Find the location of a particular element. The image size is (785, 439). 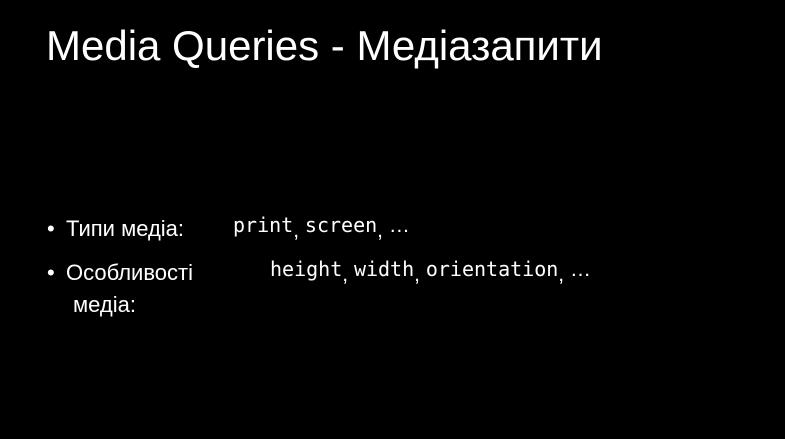

media-features-label: Особливості is located at coordinates (129, 272).